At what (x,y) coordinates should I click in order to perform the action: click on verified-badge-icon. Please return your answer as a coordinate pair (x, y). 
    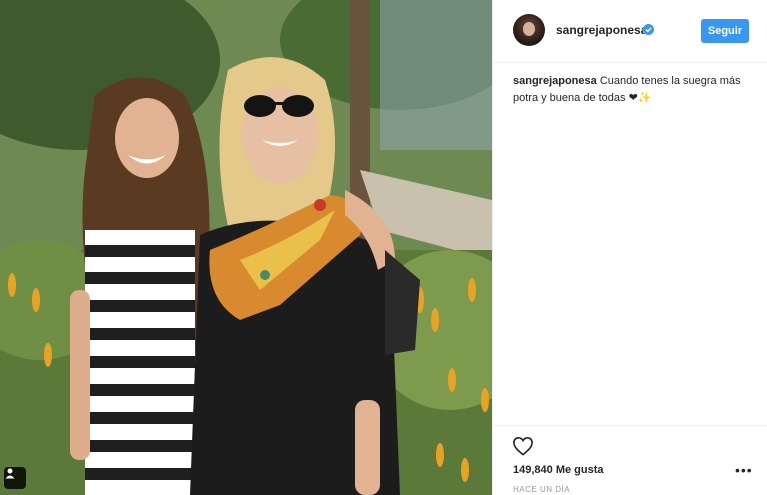
    Looking at the image, I should click on (648, 29).